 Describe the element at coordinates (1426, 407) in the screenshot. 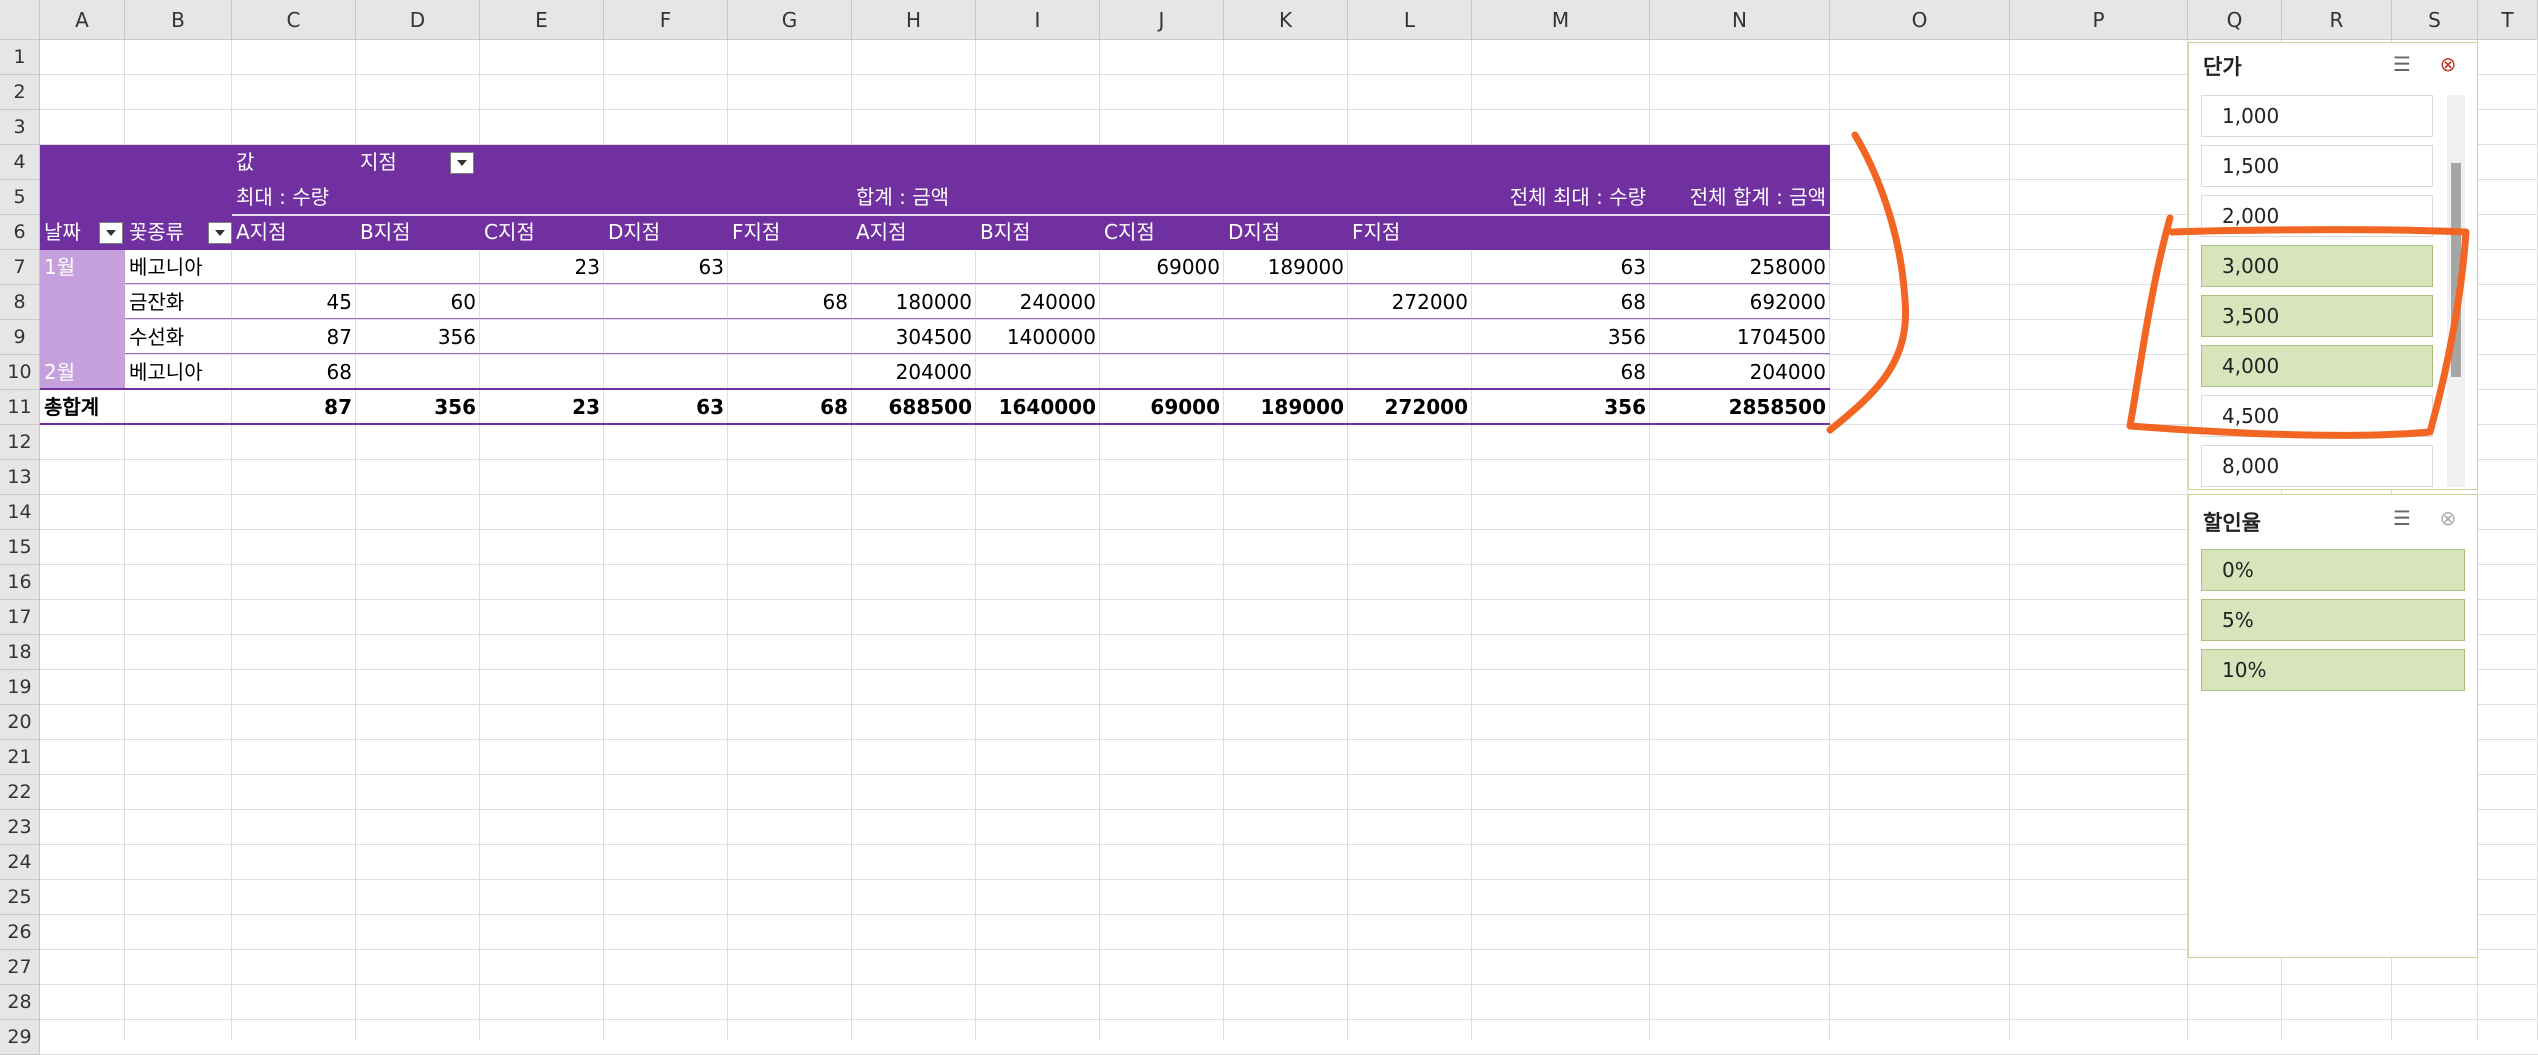

I see `grand-total-value: 272000` at that location.